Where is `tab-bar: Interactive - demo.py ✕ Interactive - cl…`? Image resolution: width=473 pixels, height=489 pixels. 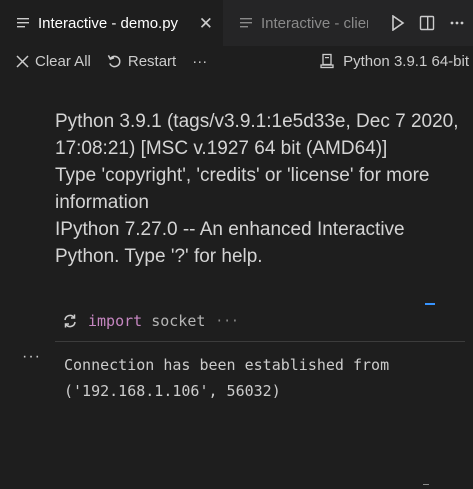
tab-bar: Interactive - demo.py ✕ Interactive - cl… is located at coordinates (236, 23).